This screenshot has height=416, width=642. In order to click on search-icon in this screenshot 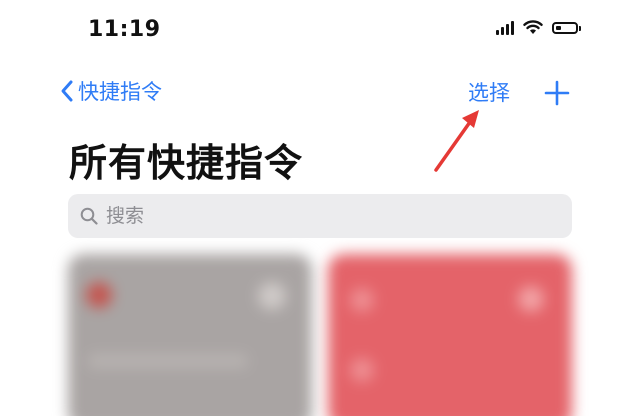, I will do `click(89, 216)`.